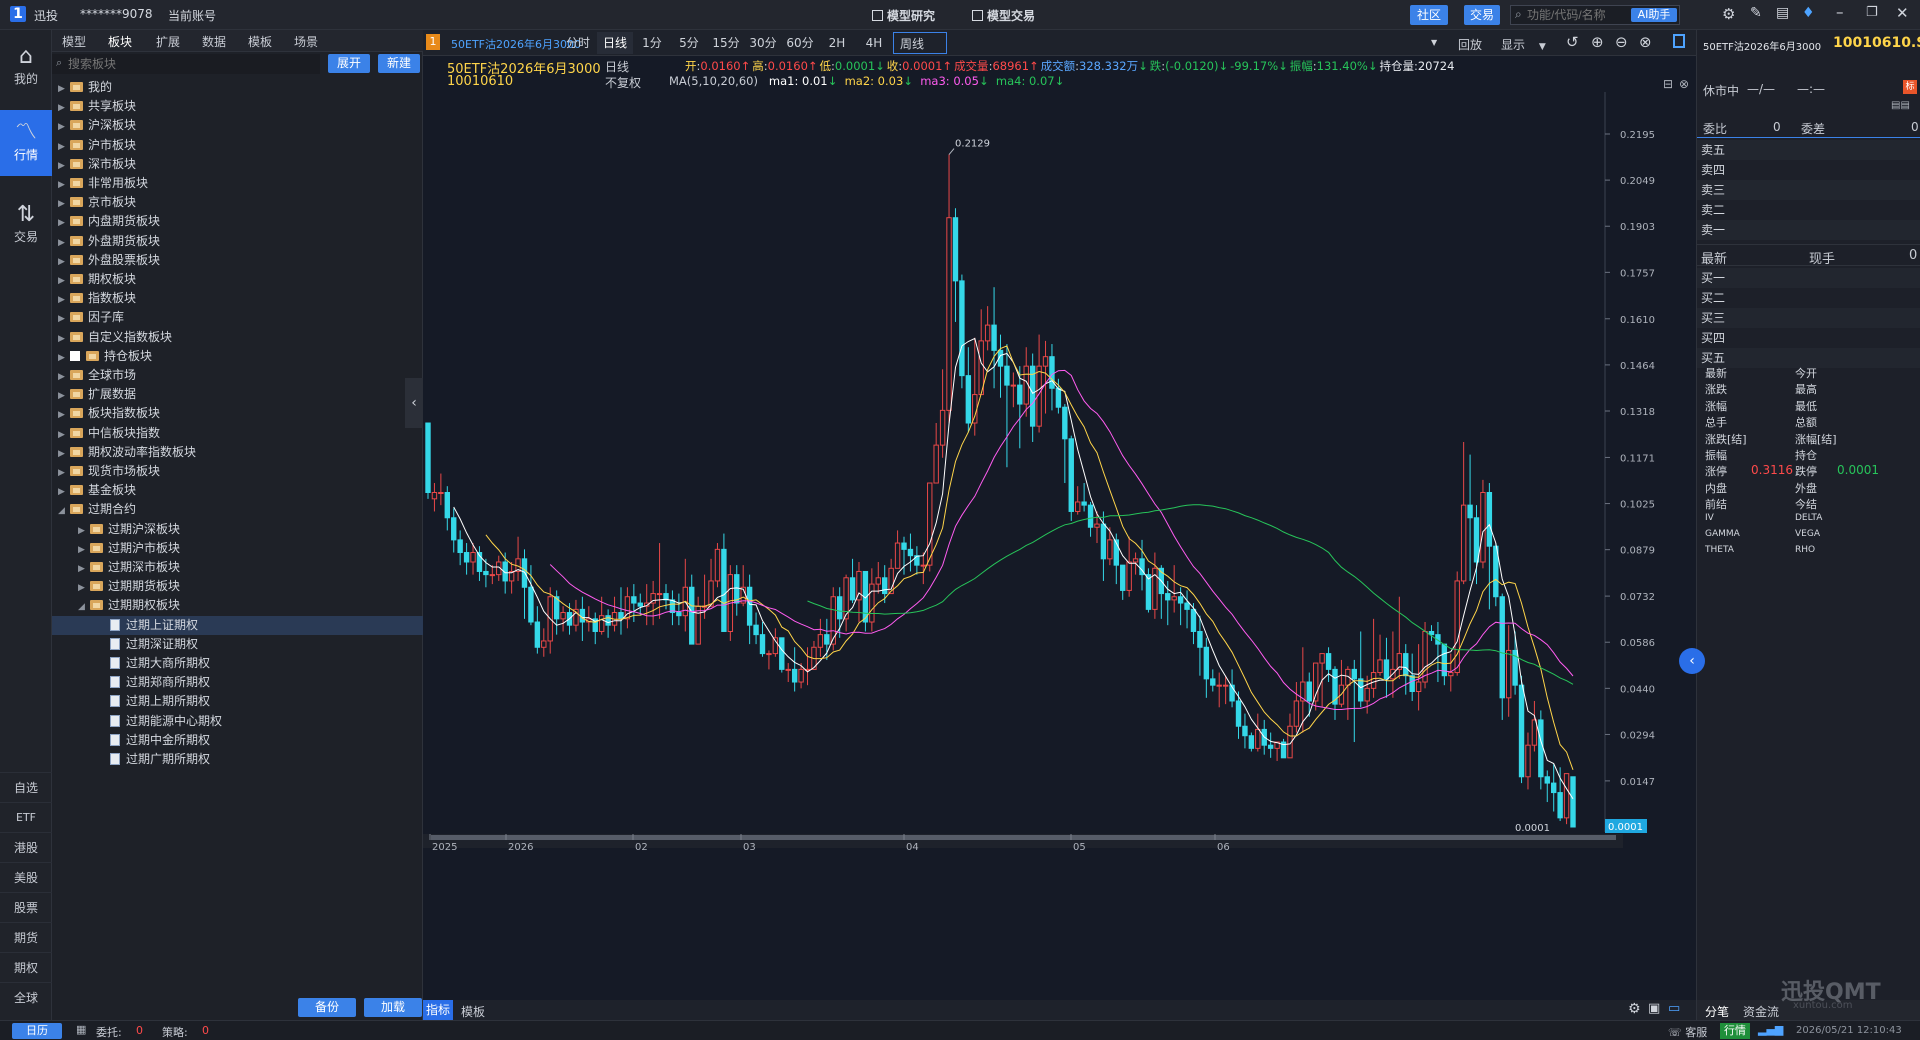 The width and height of the screenshot is (1920, 1040). What do you see at coordinates (237, 605) in the screenshot?
I see `tree-item: ◢ 过期期权板块` at bounding box center [237, 605].